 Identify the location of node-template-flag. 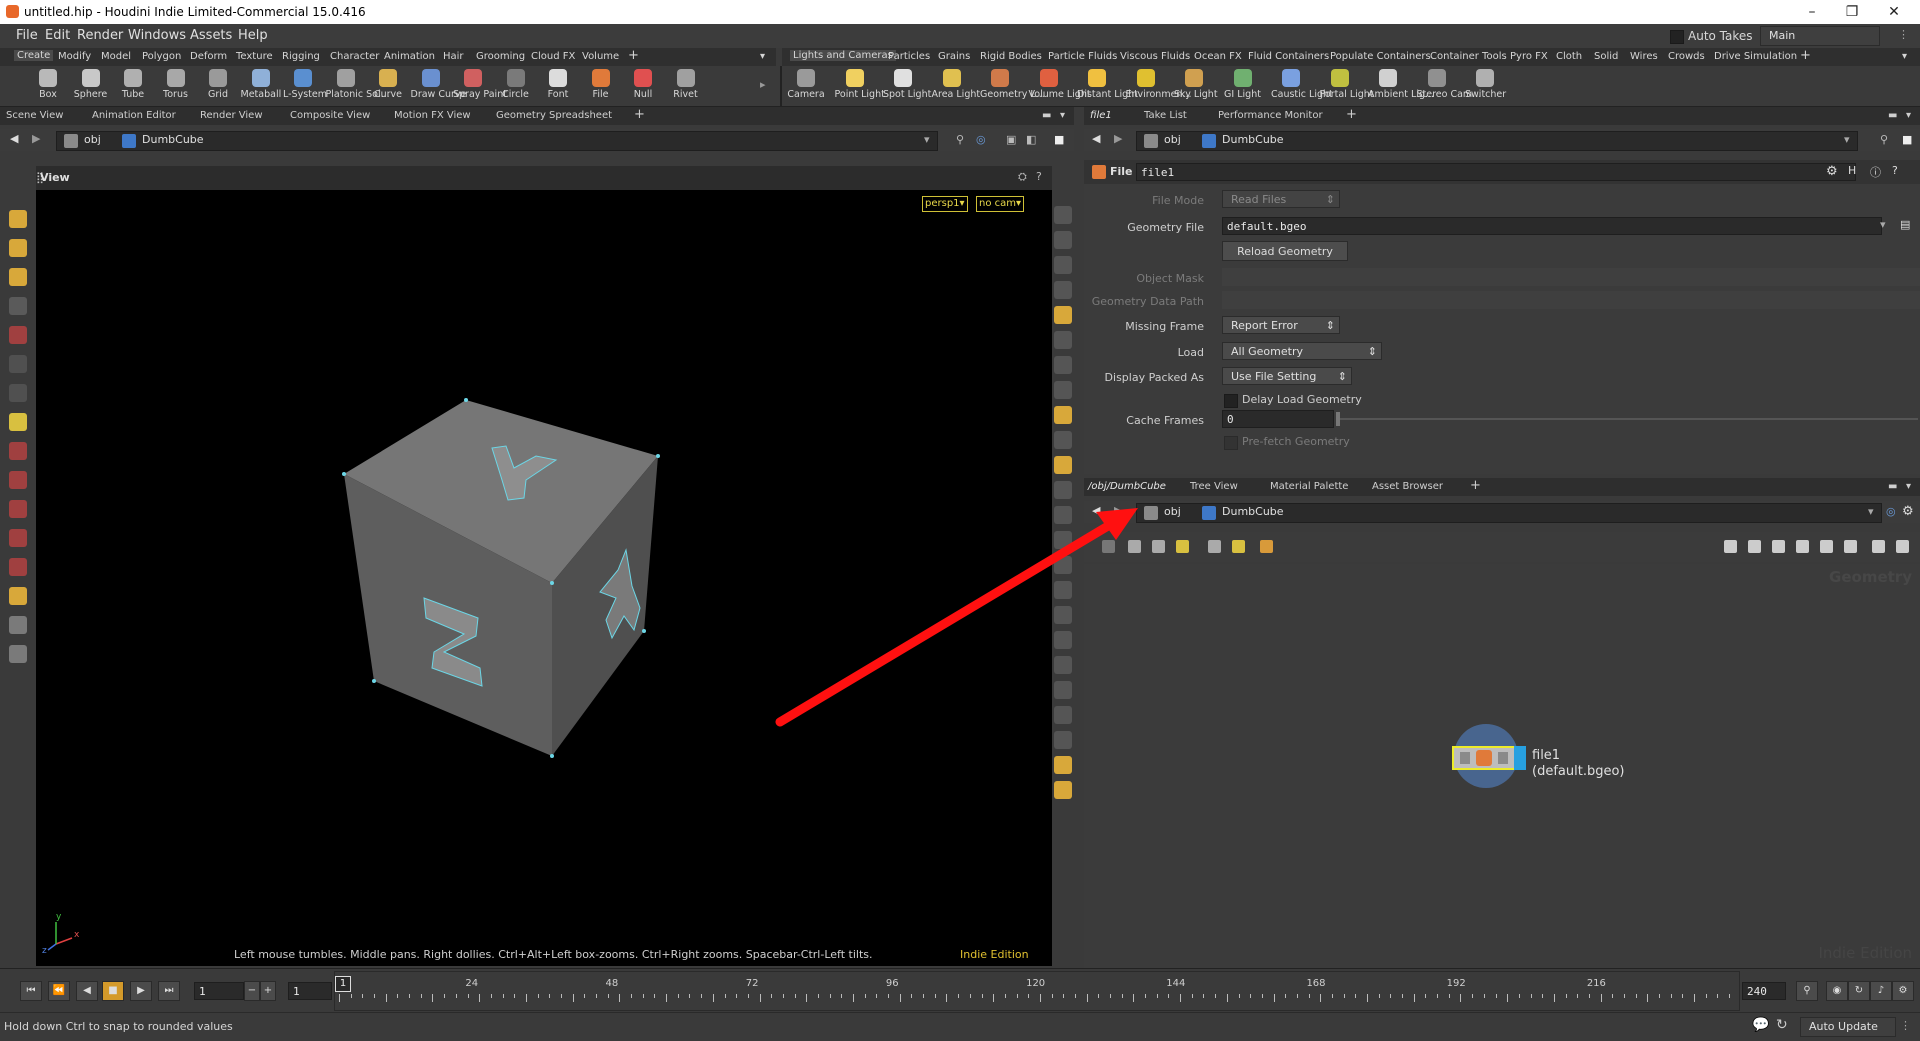
(1503, 758).